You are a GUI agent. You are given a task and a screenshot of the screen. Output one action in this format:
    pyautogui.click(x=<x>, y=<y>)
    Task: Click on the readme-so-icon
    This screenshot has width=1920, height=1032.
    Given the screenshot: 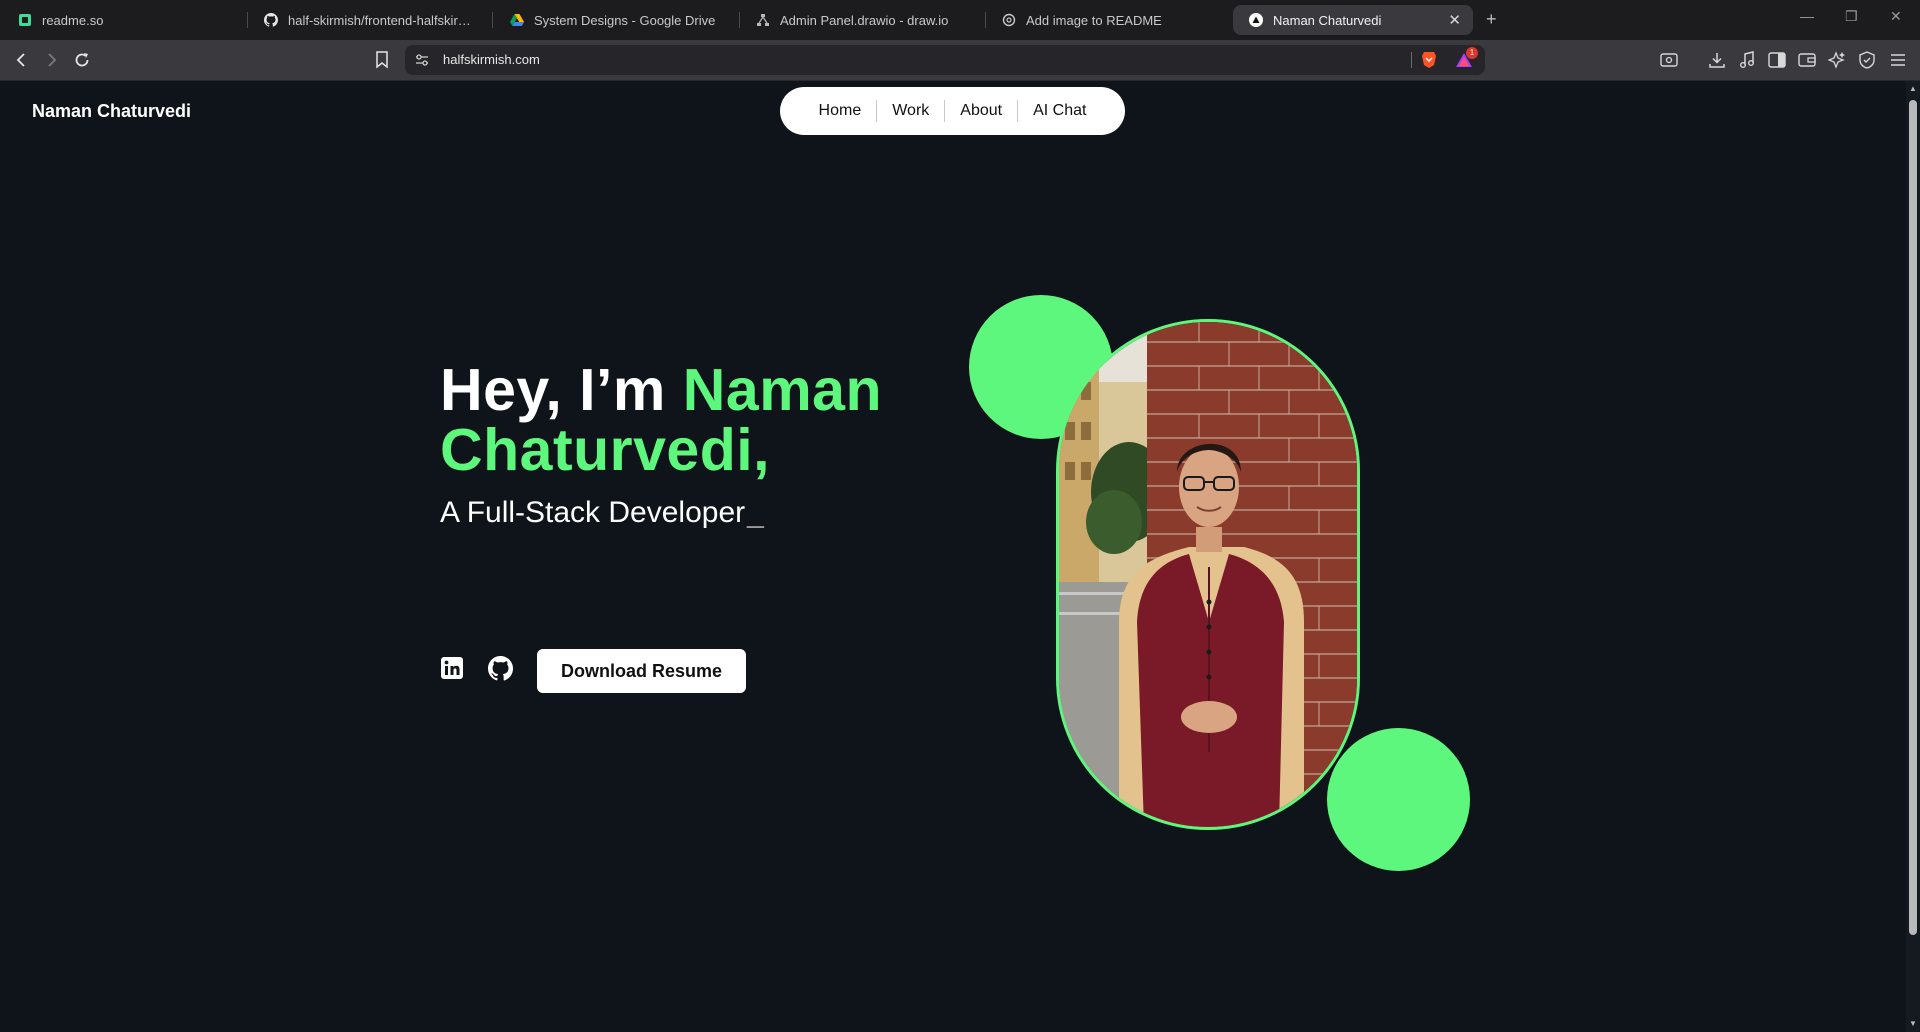 What is the action you would take?
    pyautogui.click(x=25, y=20)
    